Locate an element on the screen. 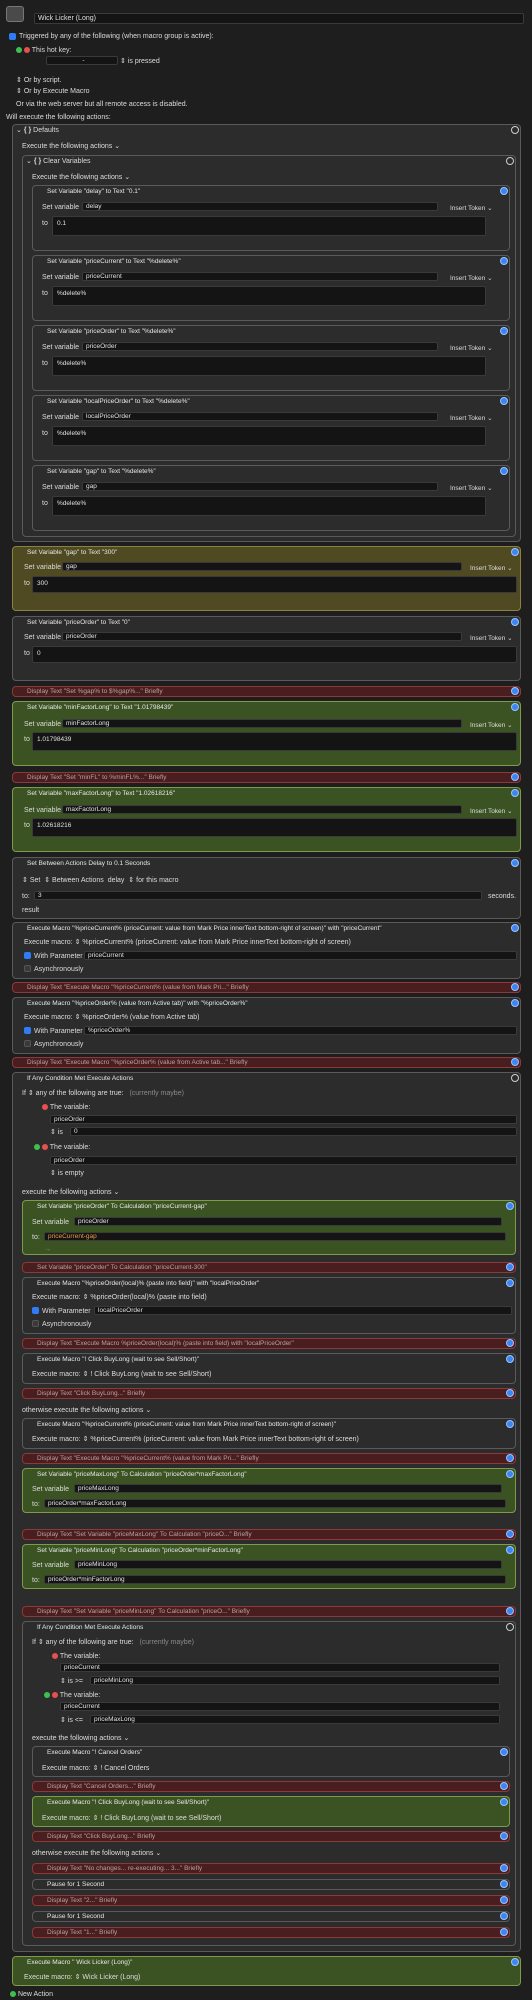 This screenshot has width=532, height=2000. action-header: Set Variable "gap" to Text "300" is located at coordinates (253, 552).